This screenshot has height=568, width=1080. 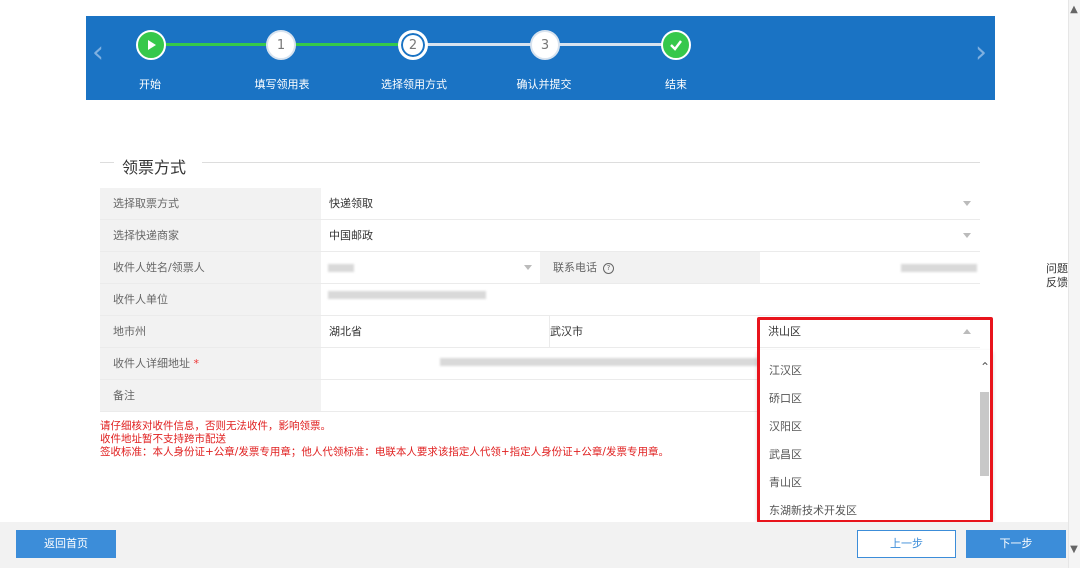 What do you see at coordinates (151, 363) in the screenshot?
I see `address-label-text: 收件人详细地址` at bounding box center [151, 363].